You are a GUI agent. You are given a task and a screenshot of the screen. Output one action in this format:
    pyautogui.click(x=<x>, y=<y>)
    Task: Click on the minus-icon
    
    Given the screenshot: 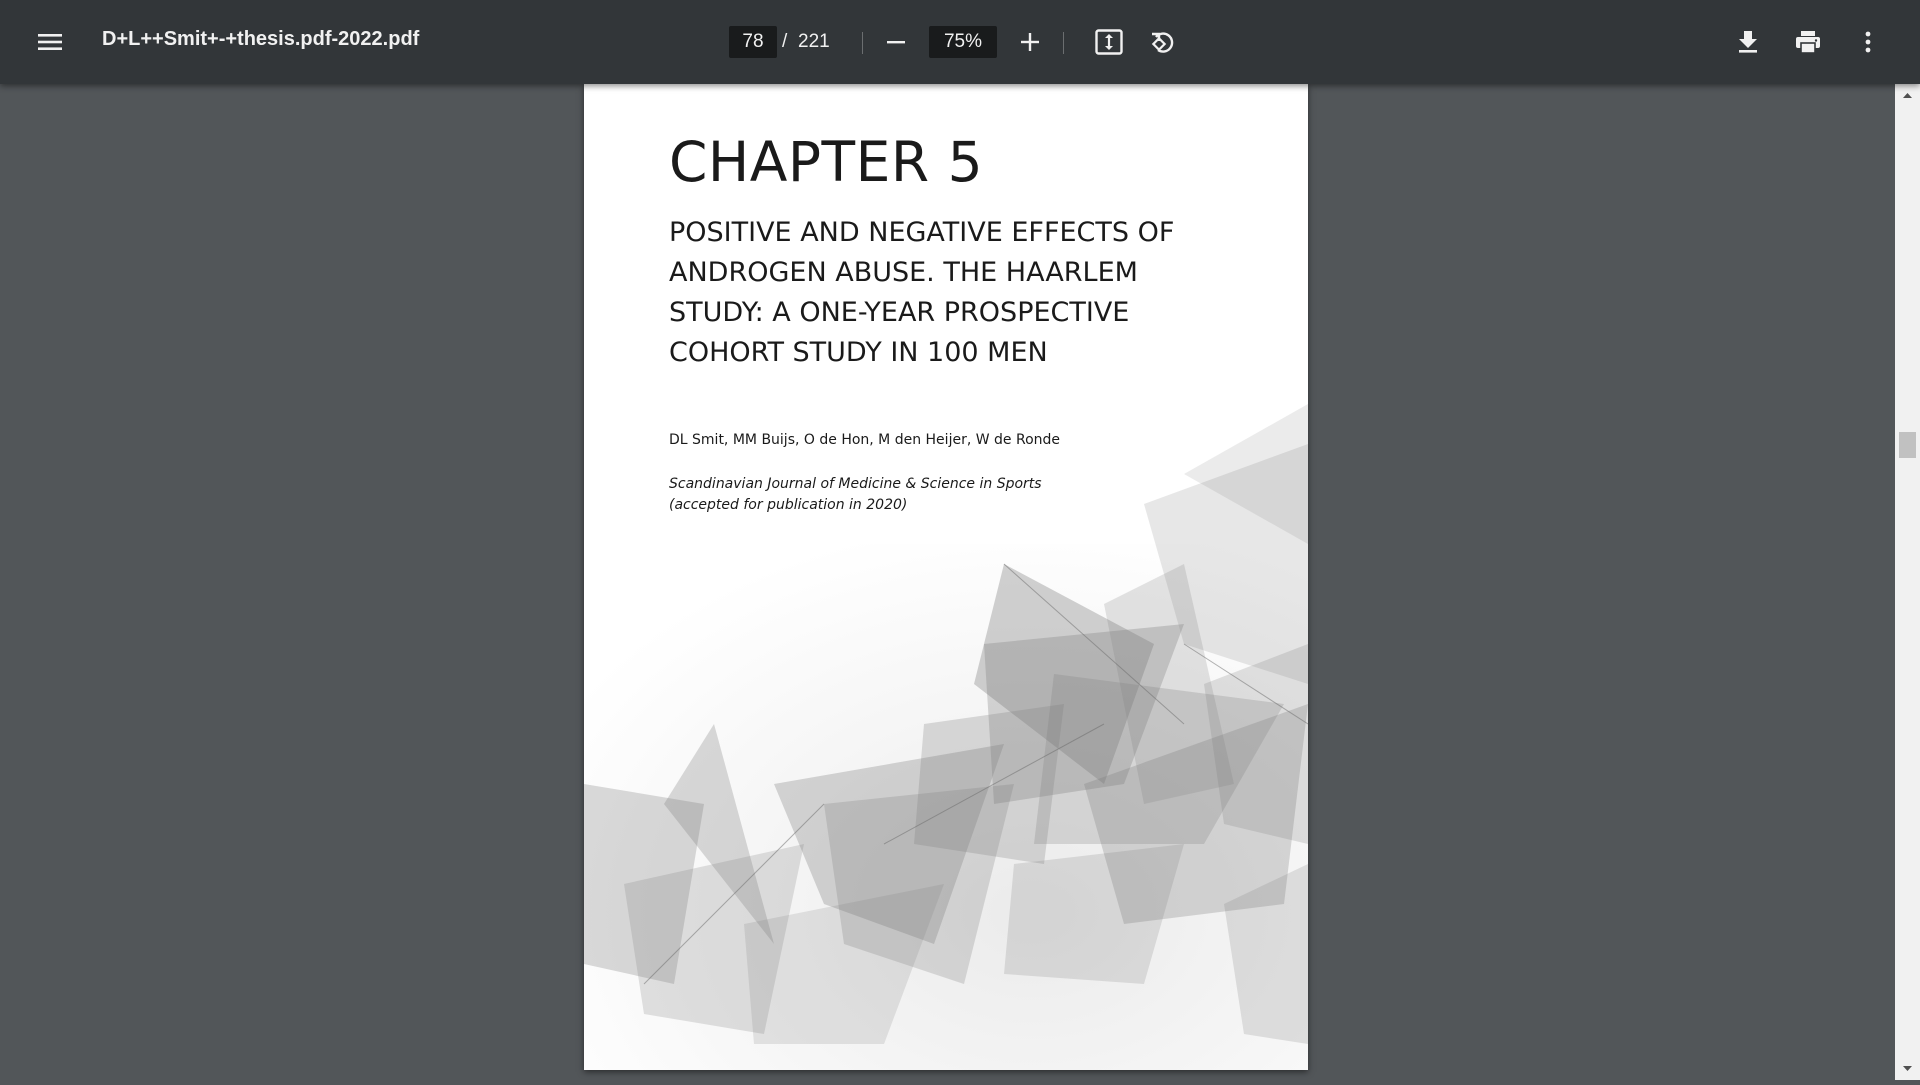 What is the action you would take?
    pyautogui.click(x=896, y=42)
    